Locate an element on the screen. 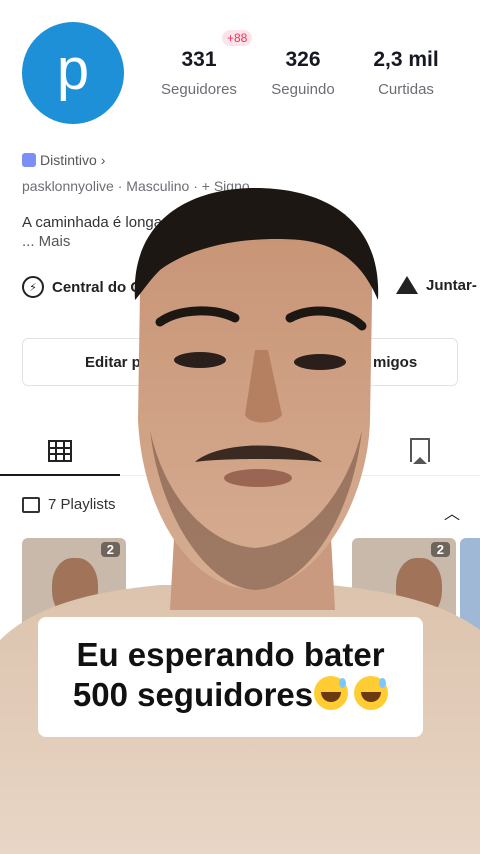  add-friends-label: migos is located at coordinates (395, 362).